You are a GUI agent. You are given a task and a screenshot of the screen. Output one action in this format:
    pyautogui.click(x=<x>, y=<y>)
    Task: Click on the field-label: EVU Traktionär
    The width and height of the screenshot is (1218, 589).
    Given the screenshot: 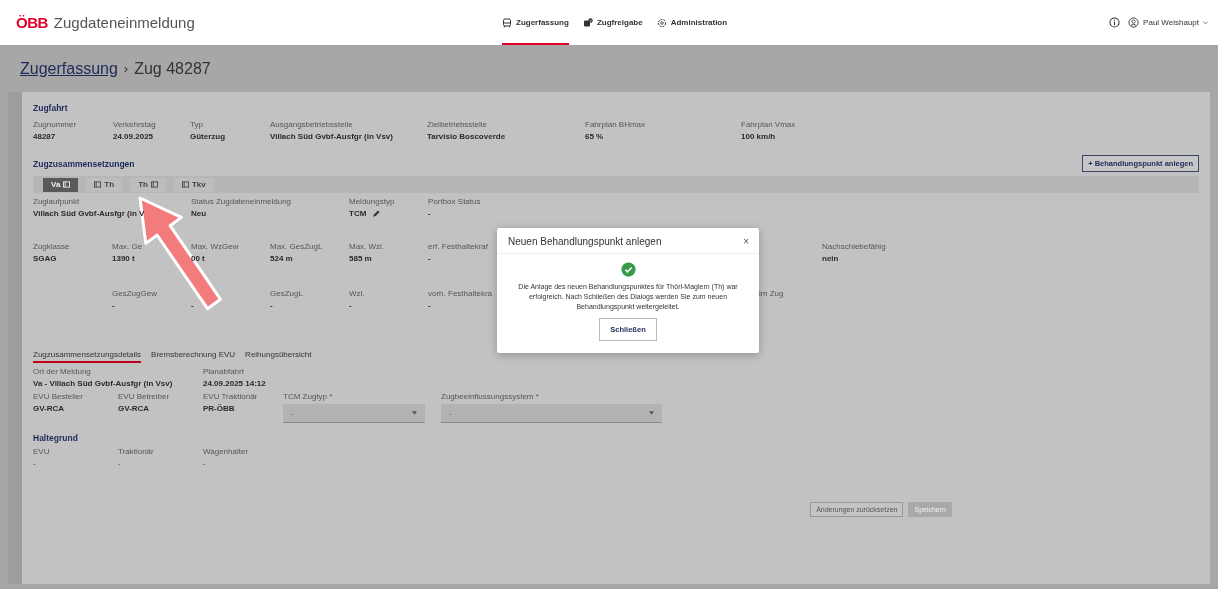 What is the action you would take?
    pyautogui.click(x=230, y=396)
    